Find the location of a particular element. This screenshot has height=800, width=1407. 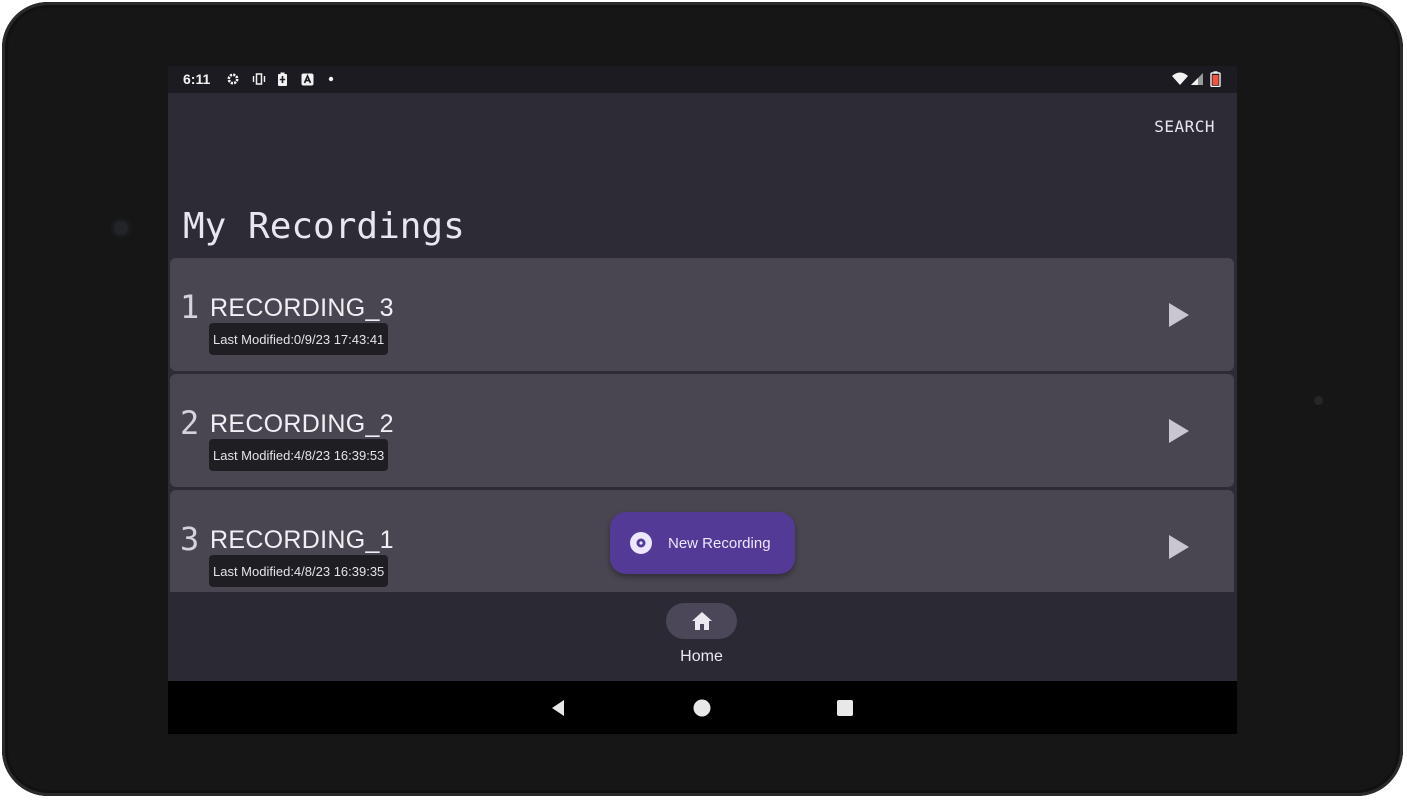

vibrate-icon is located at coordinates (259, 79).